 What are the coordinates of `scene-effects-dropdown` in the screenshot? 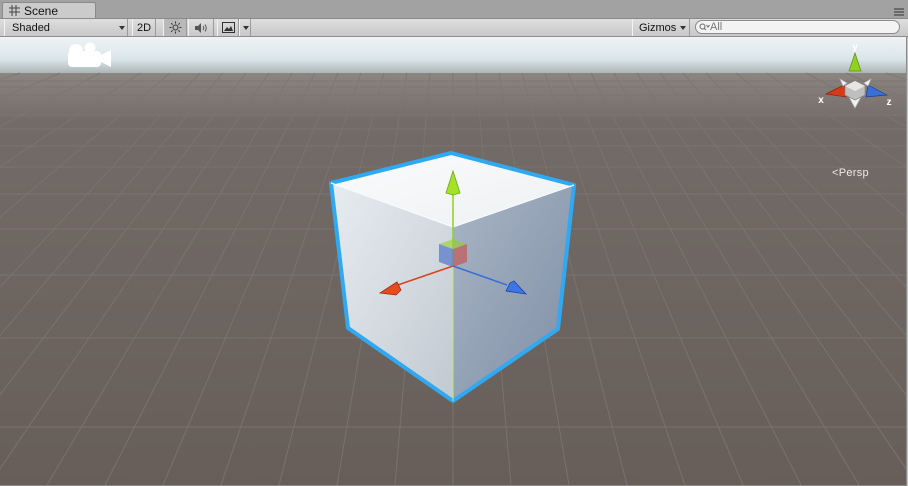 It's located at (245, 27).